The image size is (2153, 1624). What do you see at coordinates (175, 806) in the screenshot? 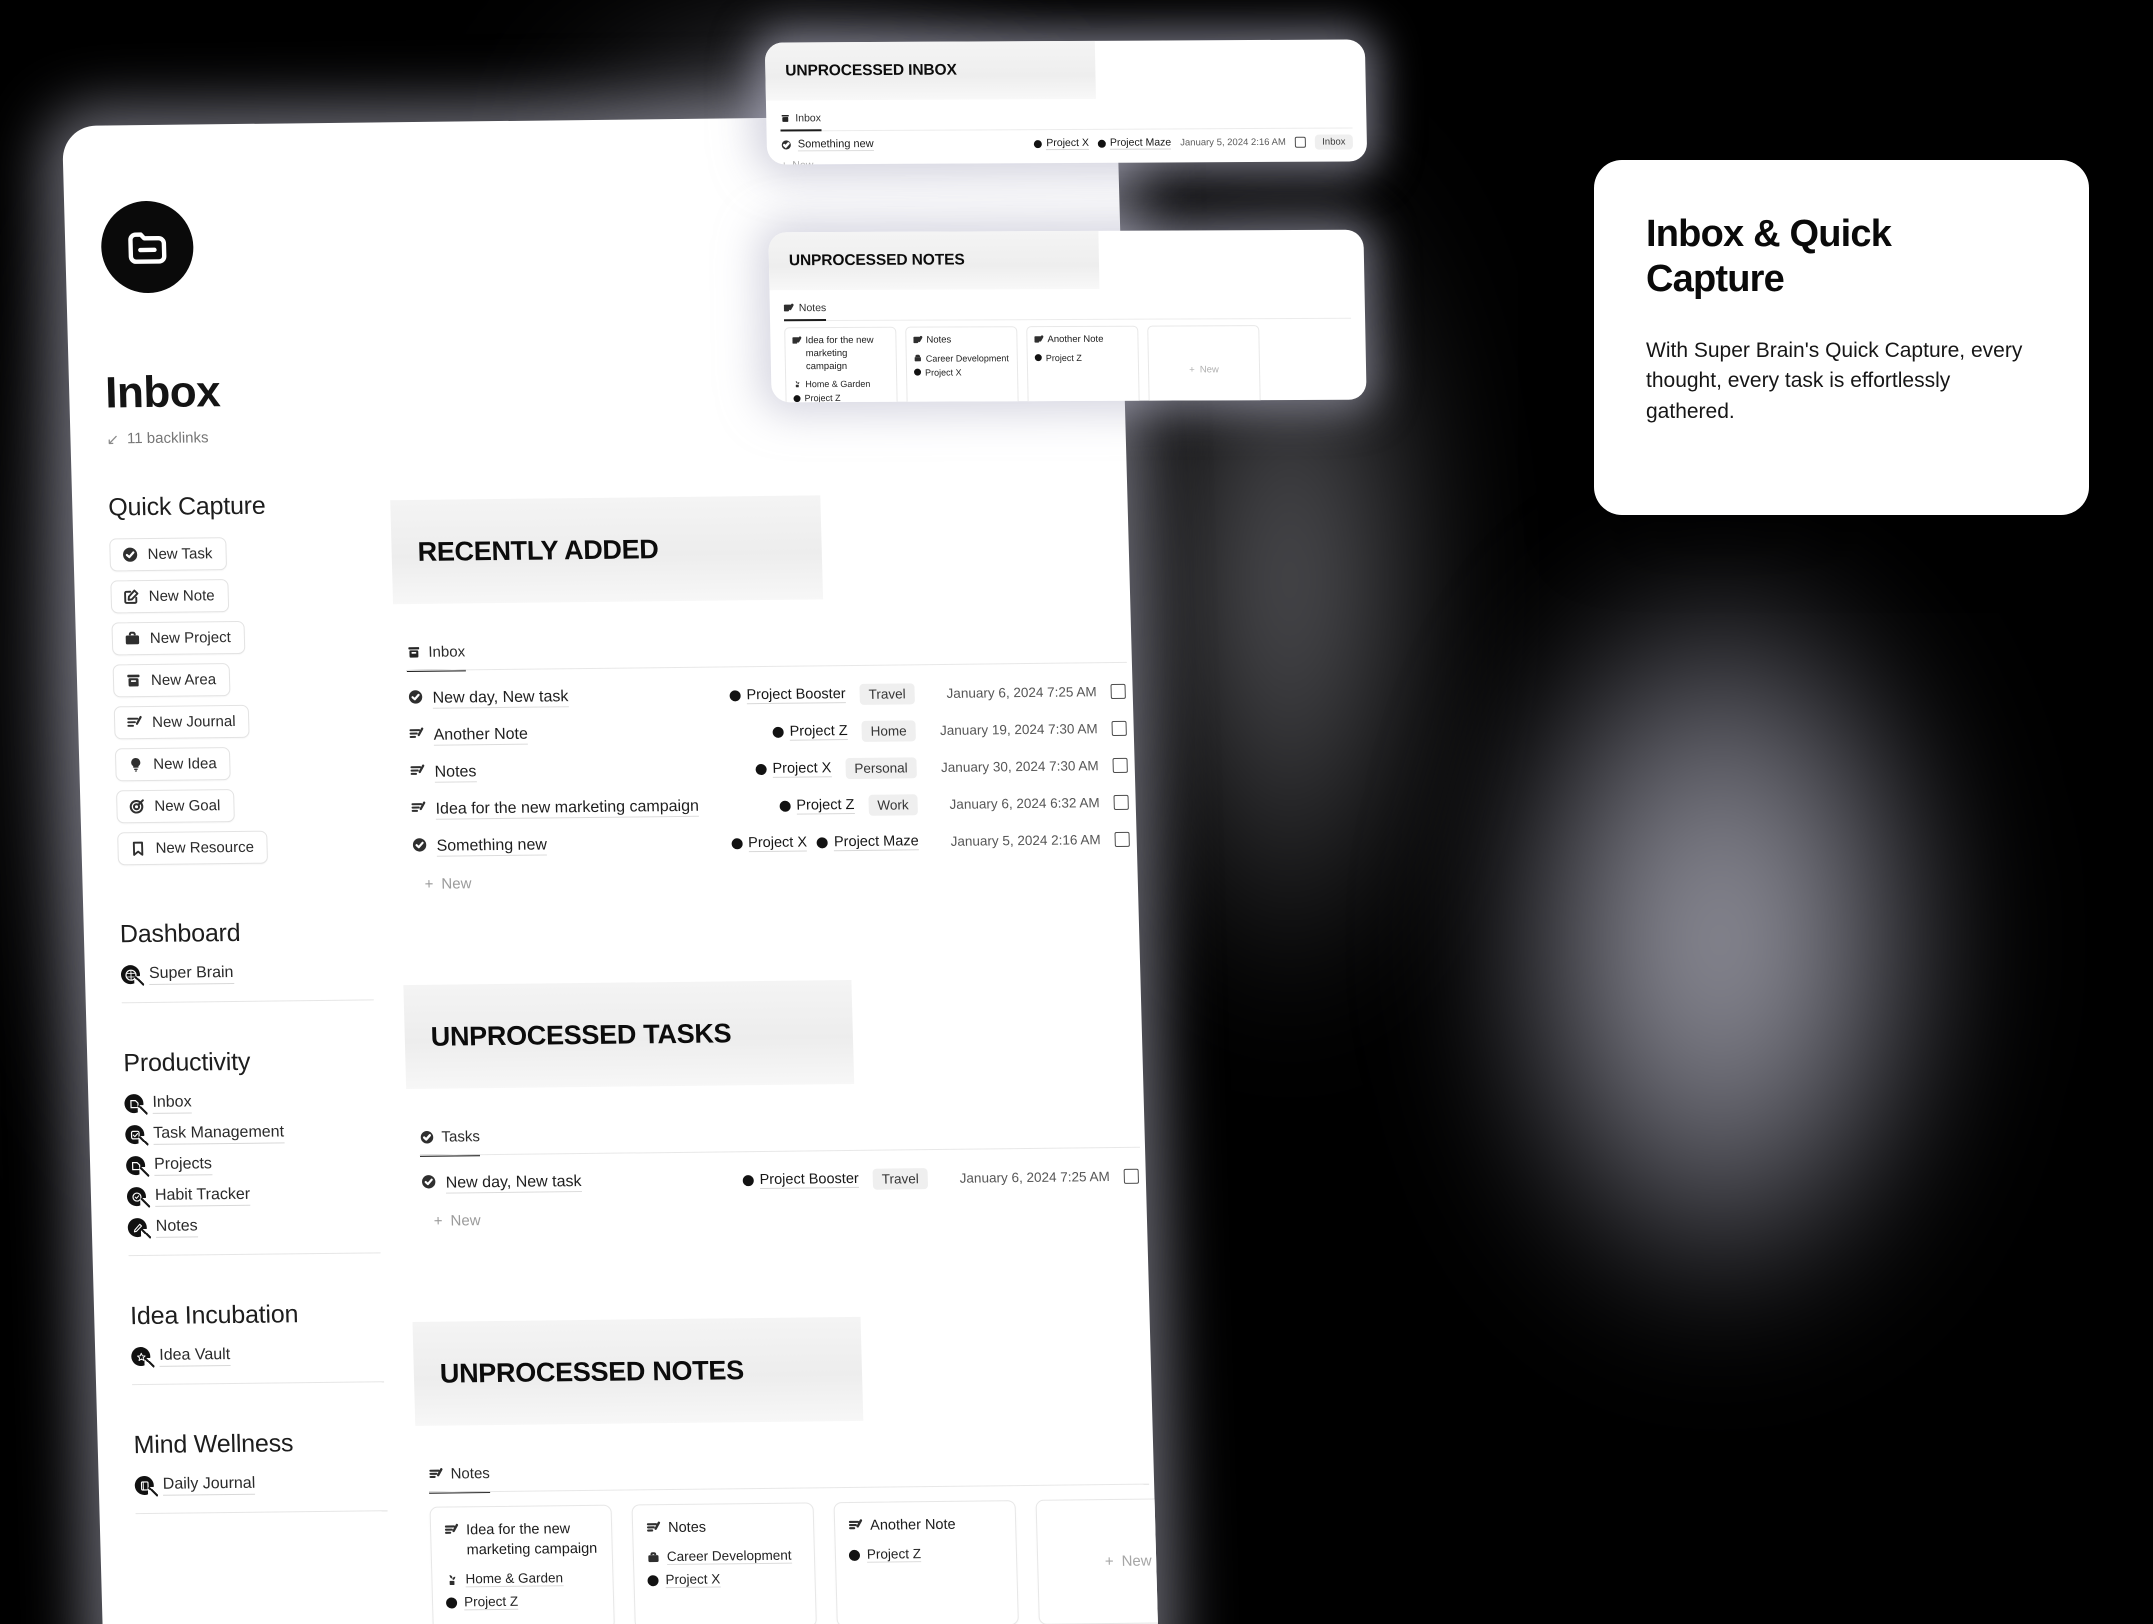
I see `new-goal-button: New Goal` at bounding box center [175, 806].